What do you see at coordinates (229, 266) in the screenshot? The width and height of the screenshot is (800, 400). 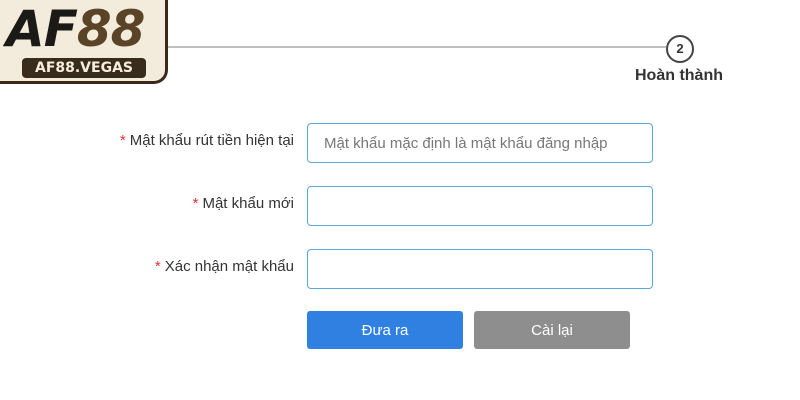 I see `field-label-text: Xác nhận mật khẩu` at bounding box center [229, 266].